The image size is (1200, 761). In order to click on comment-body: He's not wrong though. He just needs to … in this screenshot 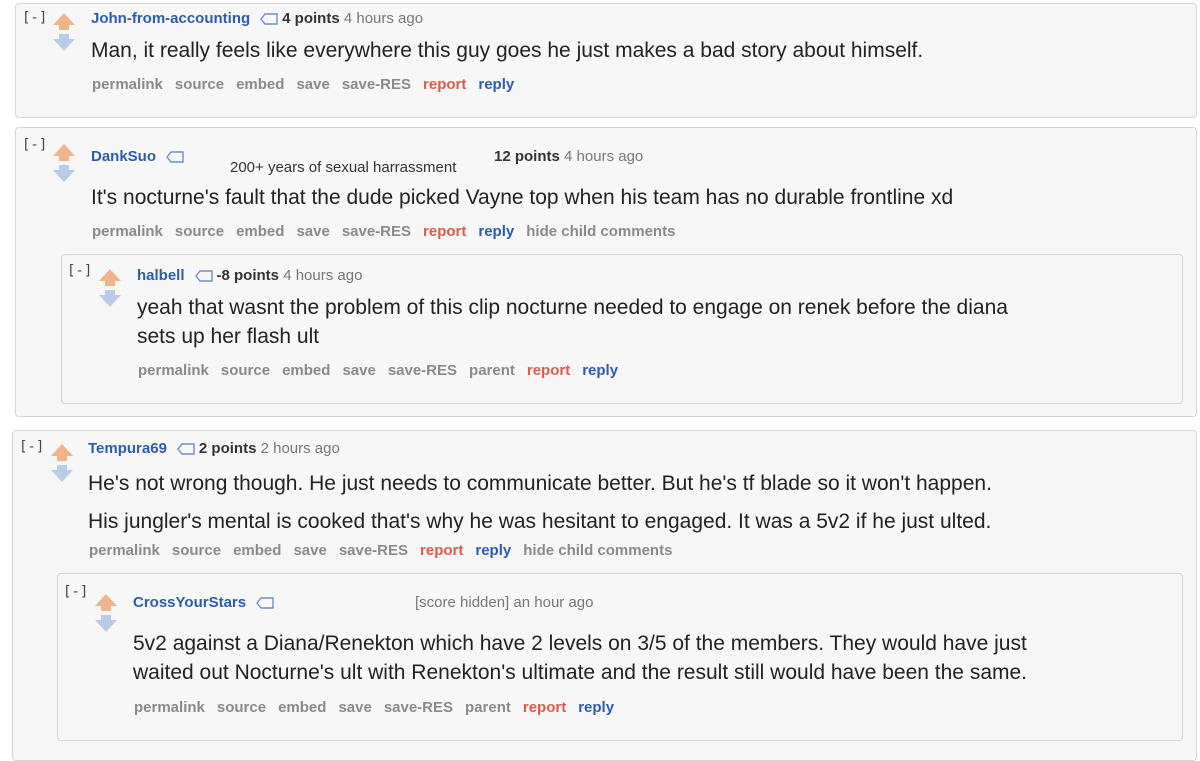, I will do `click(540, 503)`.